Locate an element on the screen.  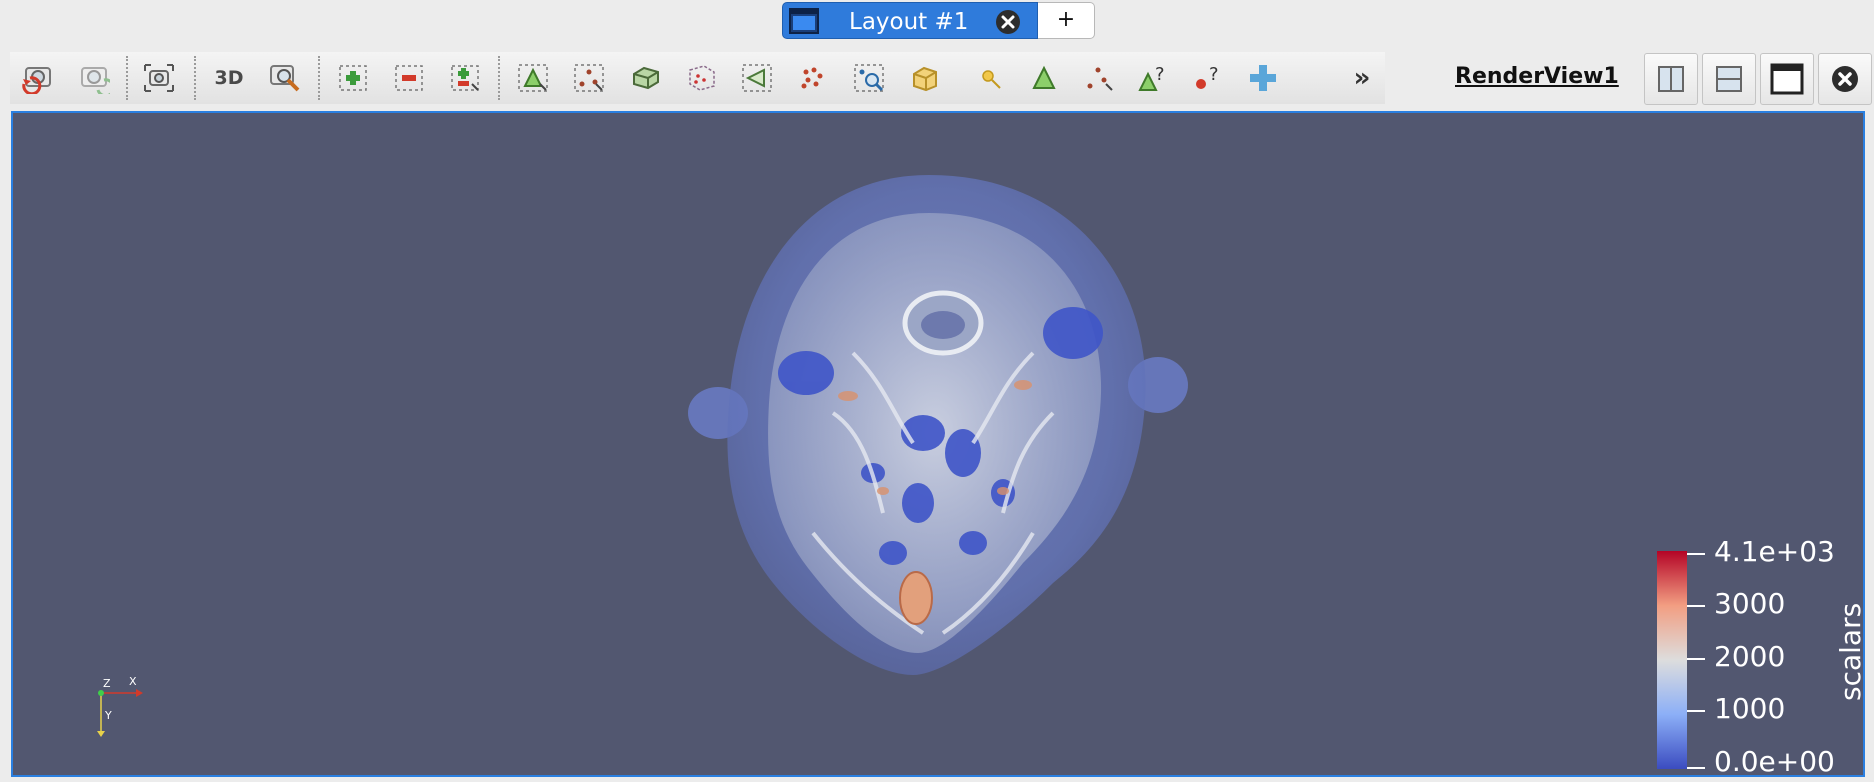
maximize-button is located at coordinates (1787, 79).